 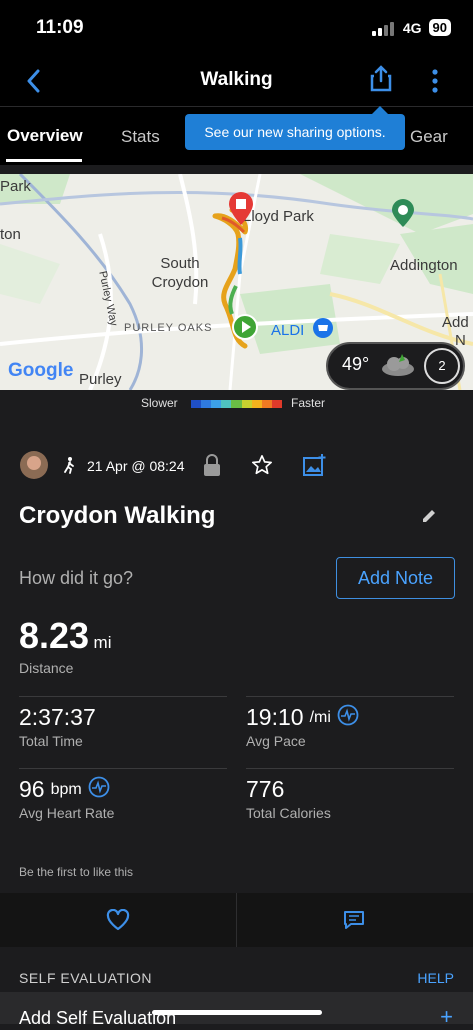 What do you see at coordinates (45, 136) in the screenshot?
I see `tab-overview: Overview` at bounding box center [45, 136].